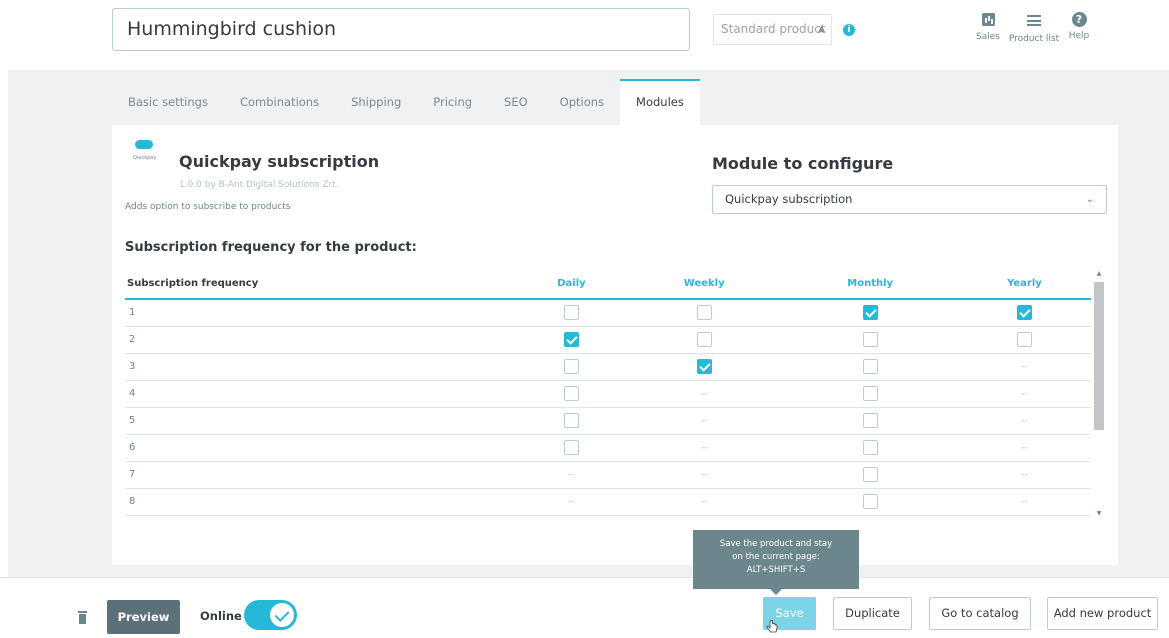  Describe the element at coordinates (279, 161) in the screenshot. I see `module-title: Quickpay subscription` at that location.